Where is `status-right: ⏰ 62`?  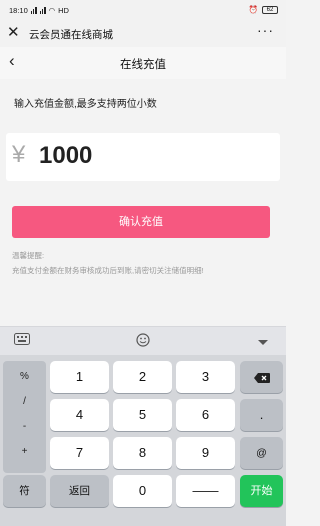 status-right: ⏰ 62 is located at coordinates (263, 9).